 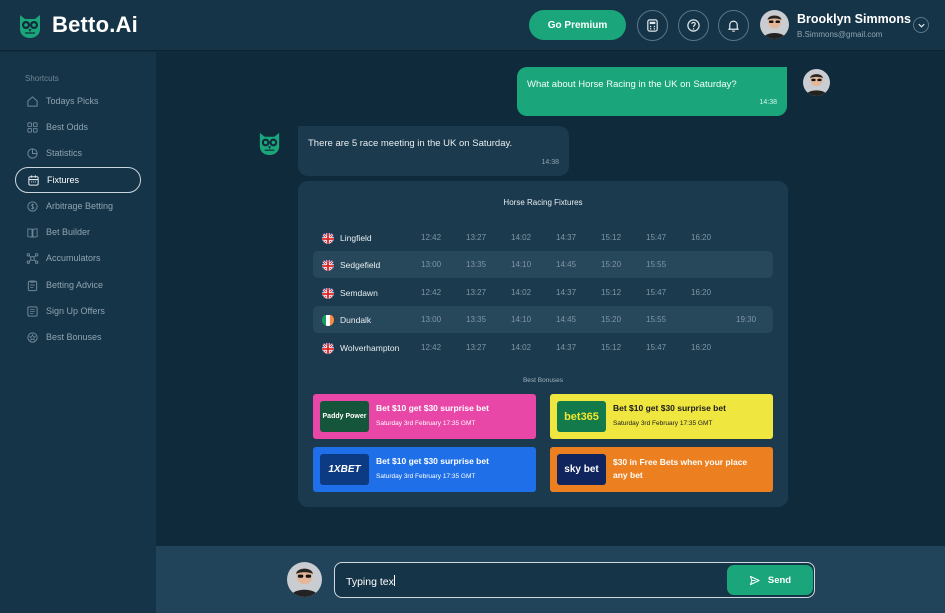 What do you see at coordinates (356, 238) in the screenshot?
I see `fixture-venue: Lingfield` at bounding box center [356, 238].